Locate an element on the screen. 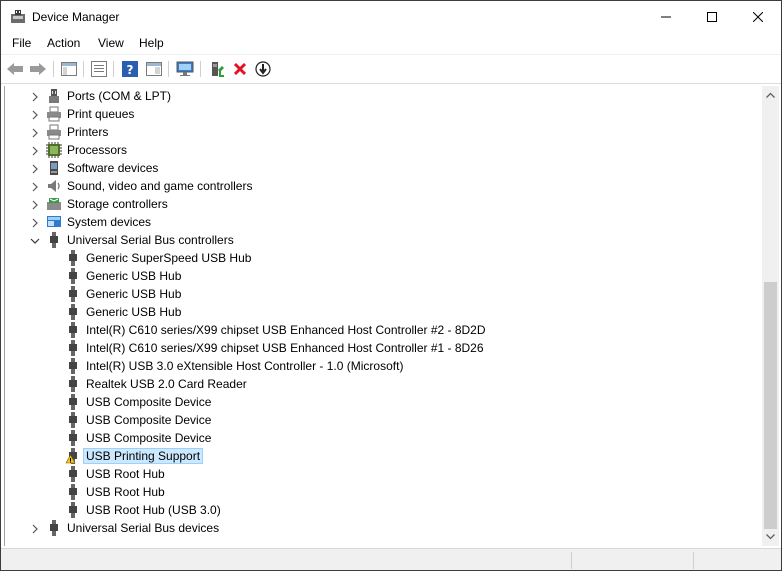 This screenshot has height=571, width=782. properties-button is located at coordinates (99, 69).